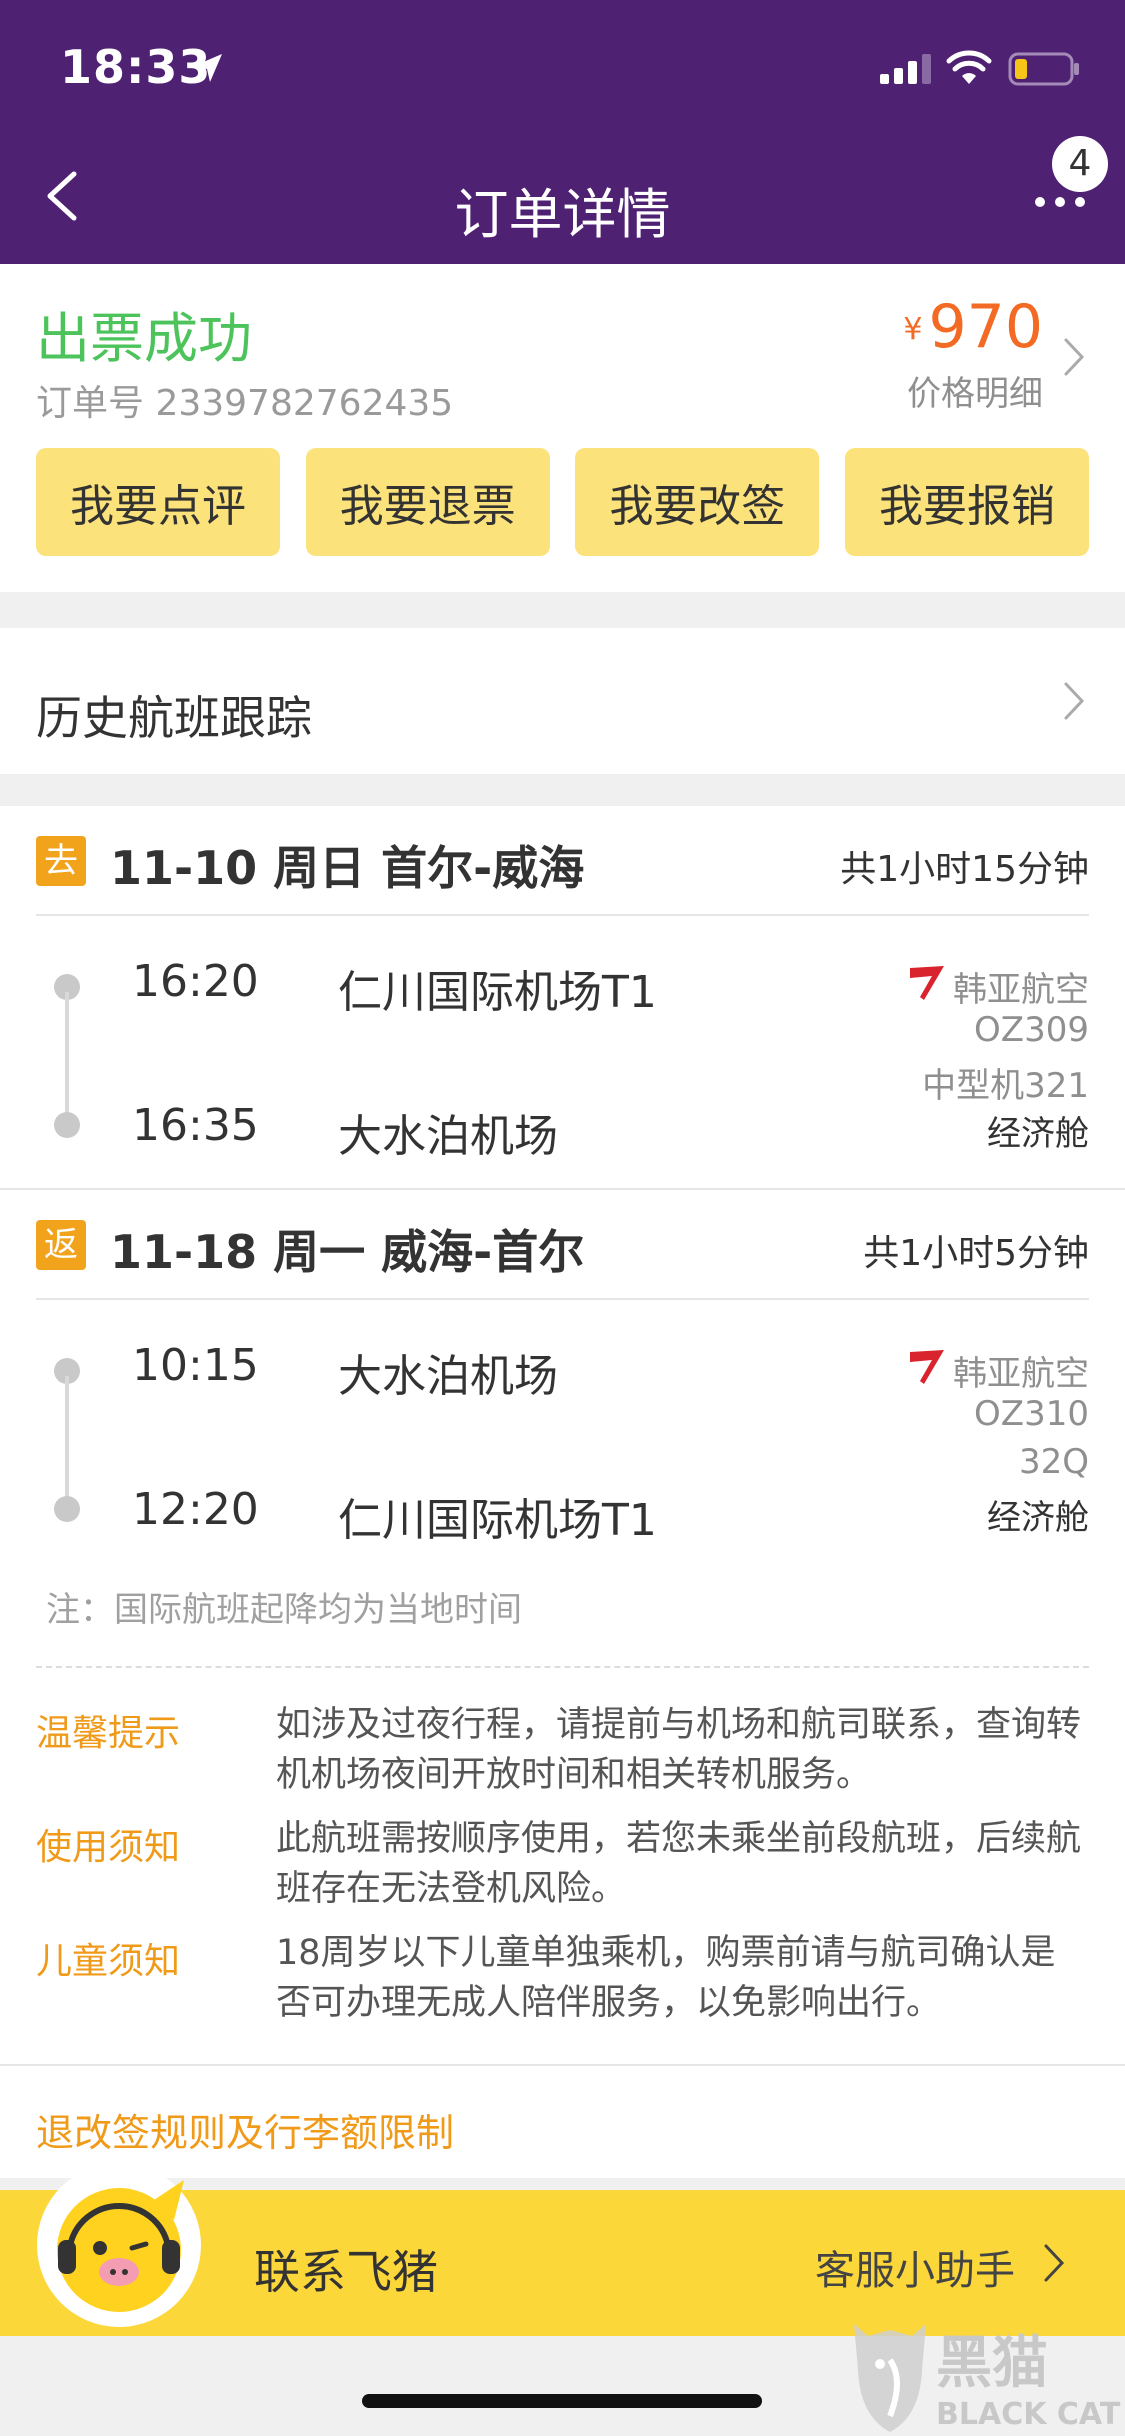 The width and height of the screenshot is (1125, 2436). Describe the element at coordinates (985, 327) in the screenshot. I see `price-amount: 970` at that location.